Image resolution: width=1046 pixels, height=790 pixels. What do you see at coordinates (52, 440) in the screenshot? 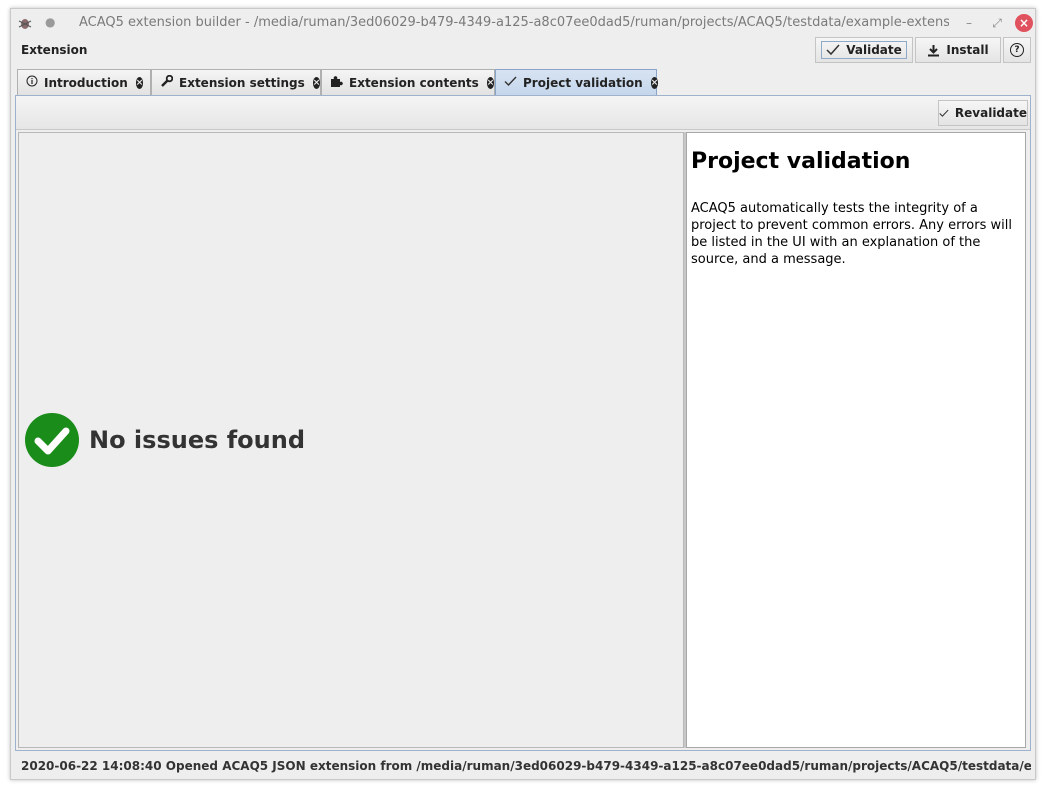
I see `success-check-icon` at bounding box center [52, 440].